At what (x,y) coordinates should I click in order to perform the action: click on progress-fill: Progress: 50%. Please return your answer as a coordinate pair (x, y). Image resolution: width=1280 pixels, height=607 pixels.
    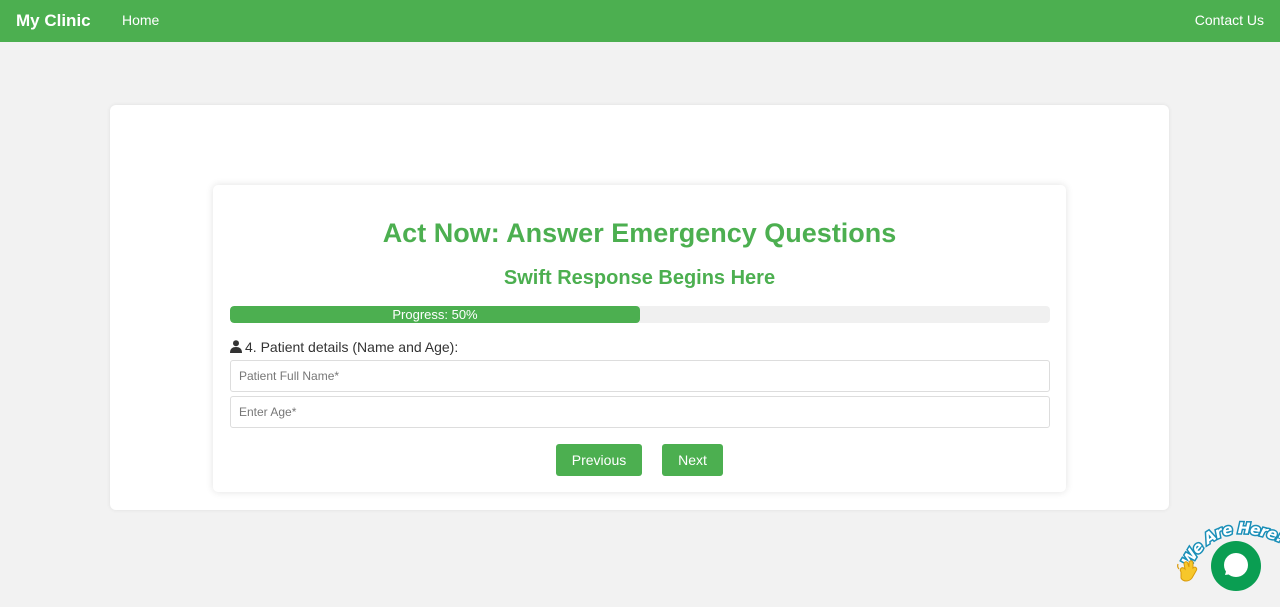
    Looking at the image, I should click on (435, 314).